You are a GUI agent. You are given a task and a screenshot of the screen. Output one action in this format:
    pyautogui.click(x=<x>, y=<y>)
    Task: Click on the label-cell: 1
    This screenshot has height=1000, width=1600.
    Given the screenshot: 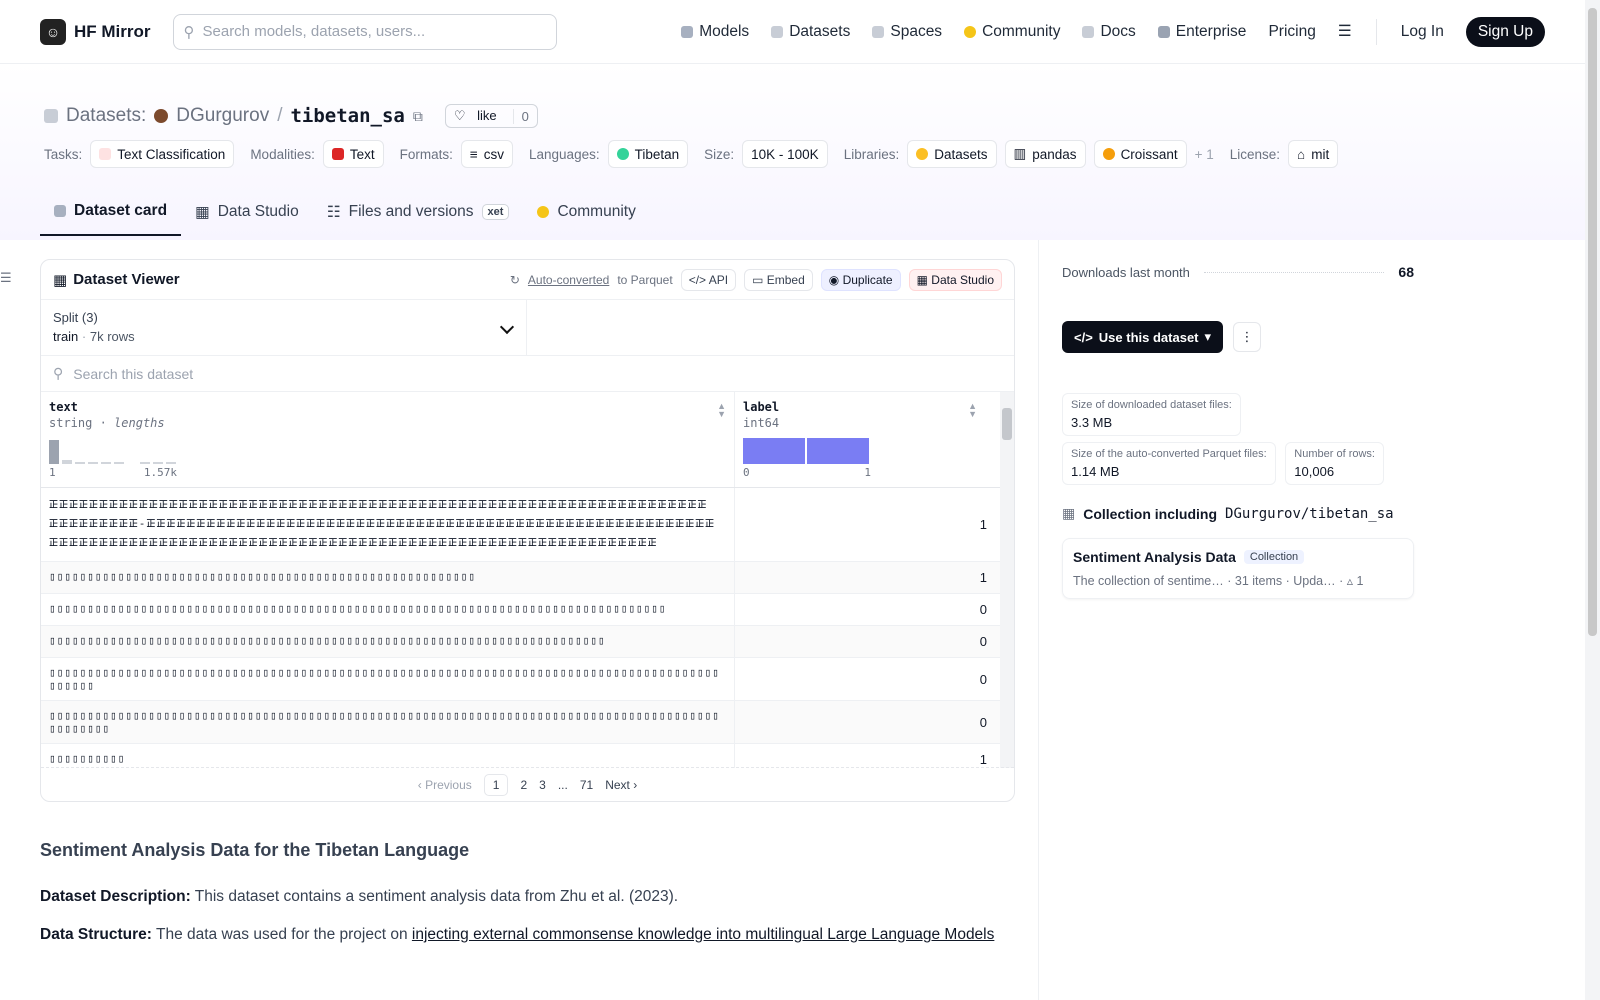 What is the action you would take?
    pyautogui.click(x=983, y=577)
    